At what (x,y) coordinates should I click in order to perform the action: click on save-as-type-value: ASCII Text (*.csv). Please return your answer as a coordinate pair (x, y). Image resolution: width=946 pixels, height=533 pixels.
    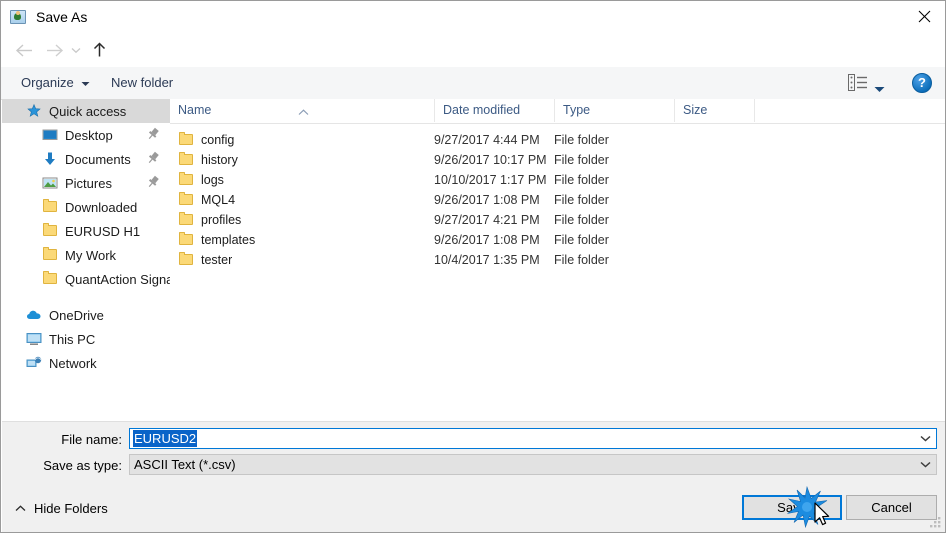
    Looking at the image, I should click on (185, 464).